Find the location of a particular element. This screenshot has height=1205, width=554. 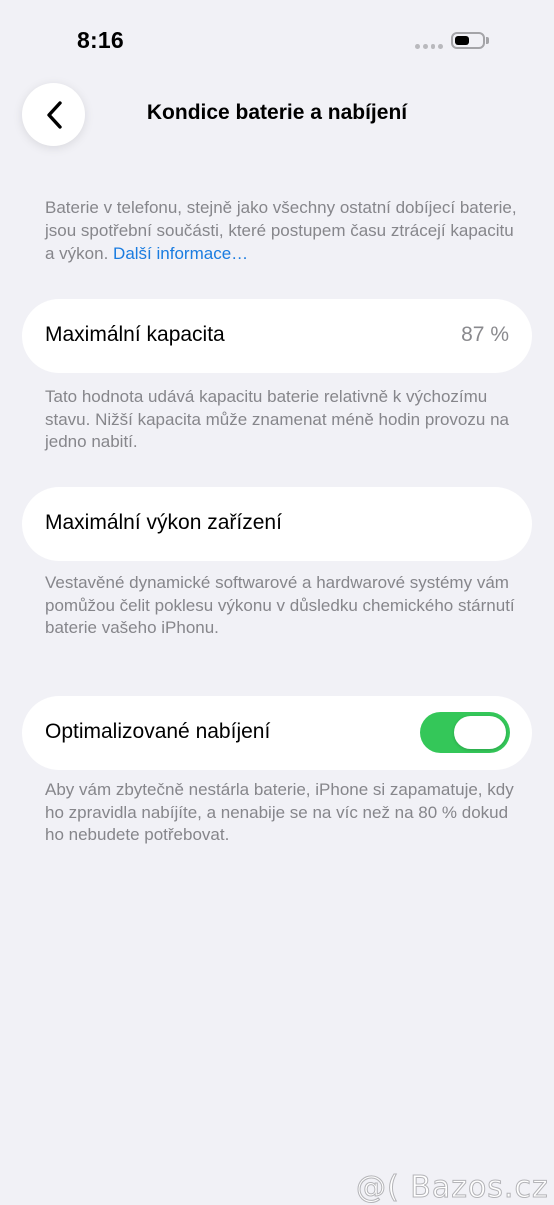

optimized-charging-row: Optimalizované nabíjení is located at coordinates (277, 733).